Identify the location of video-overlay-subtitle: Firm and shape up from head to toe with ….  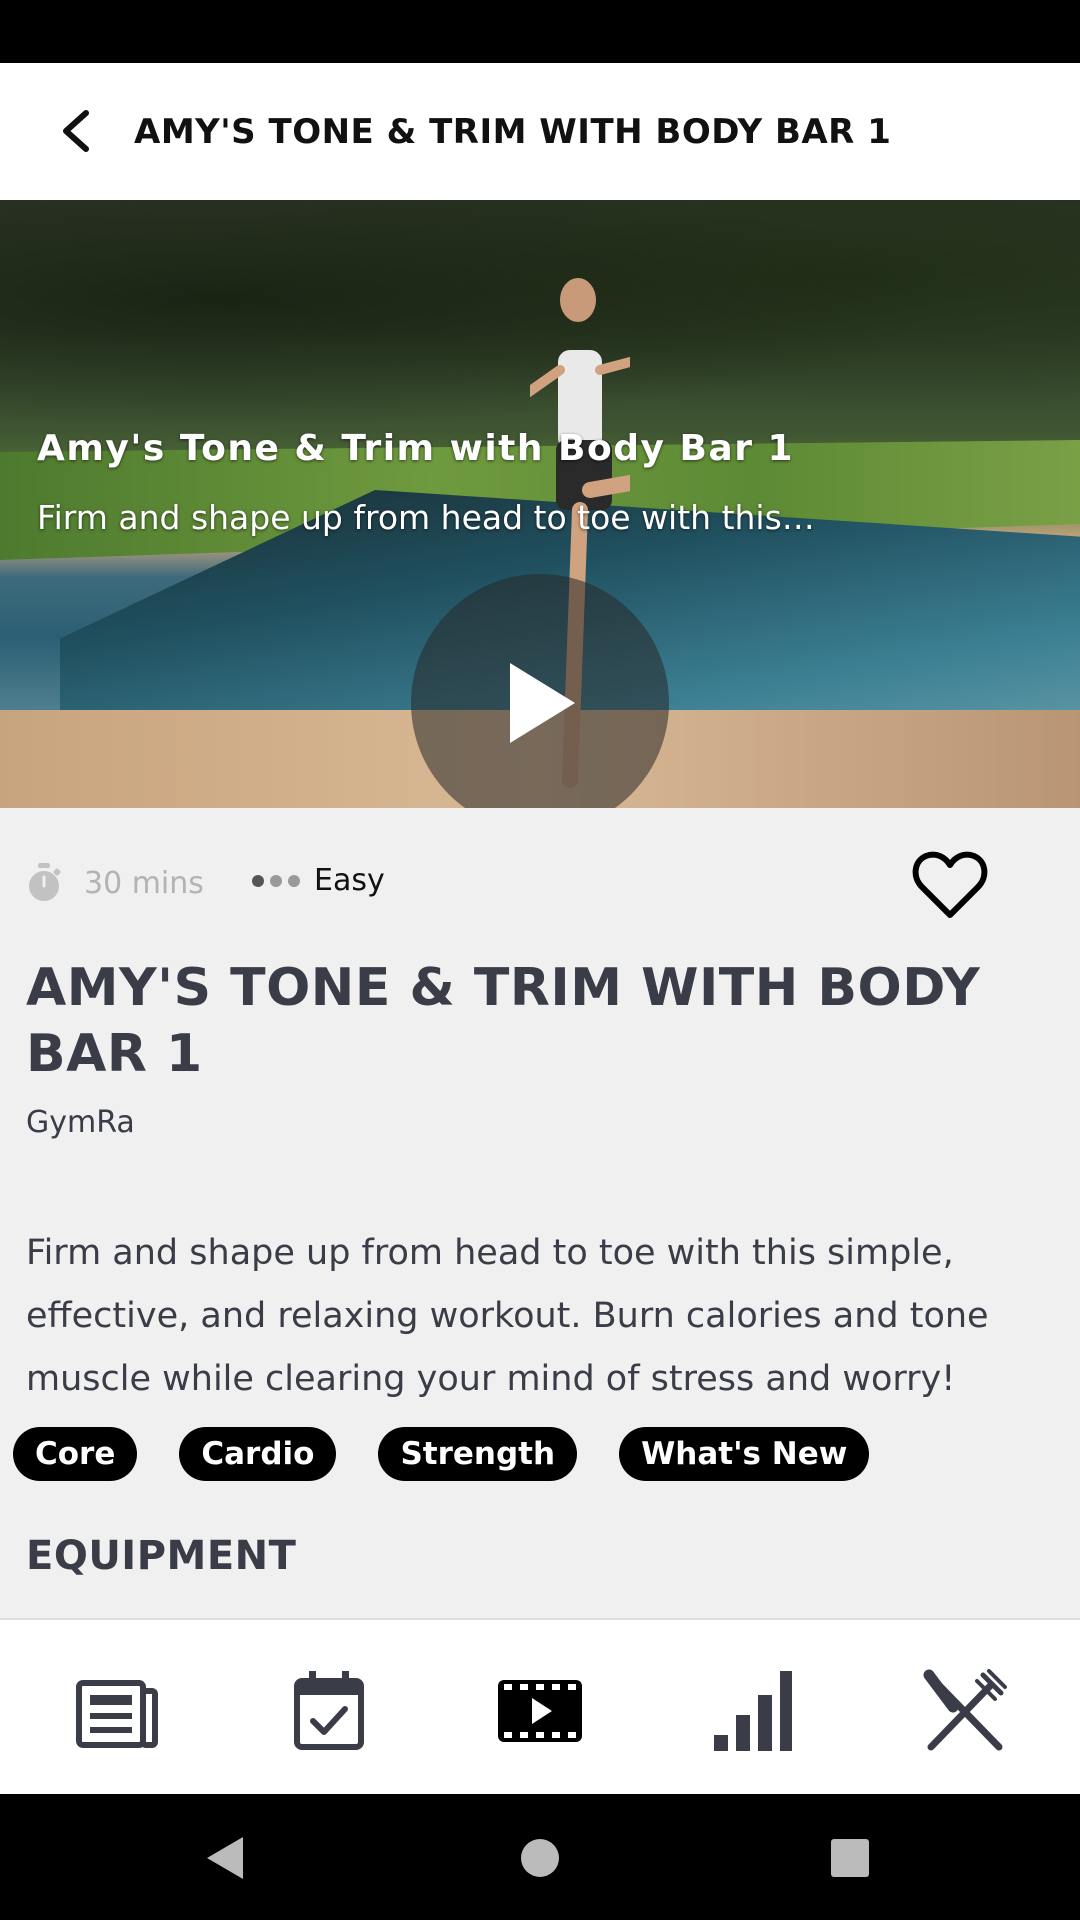
(426, 517).